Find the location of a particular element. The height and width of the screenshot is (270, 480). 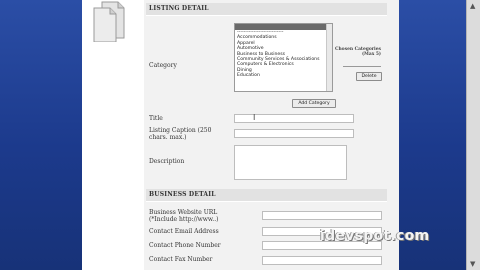

description-textarea is located at coordinates (290, 162).